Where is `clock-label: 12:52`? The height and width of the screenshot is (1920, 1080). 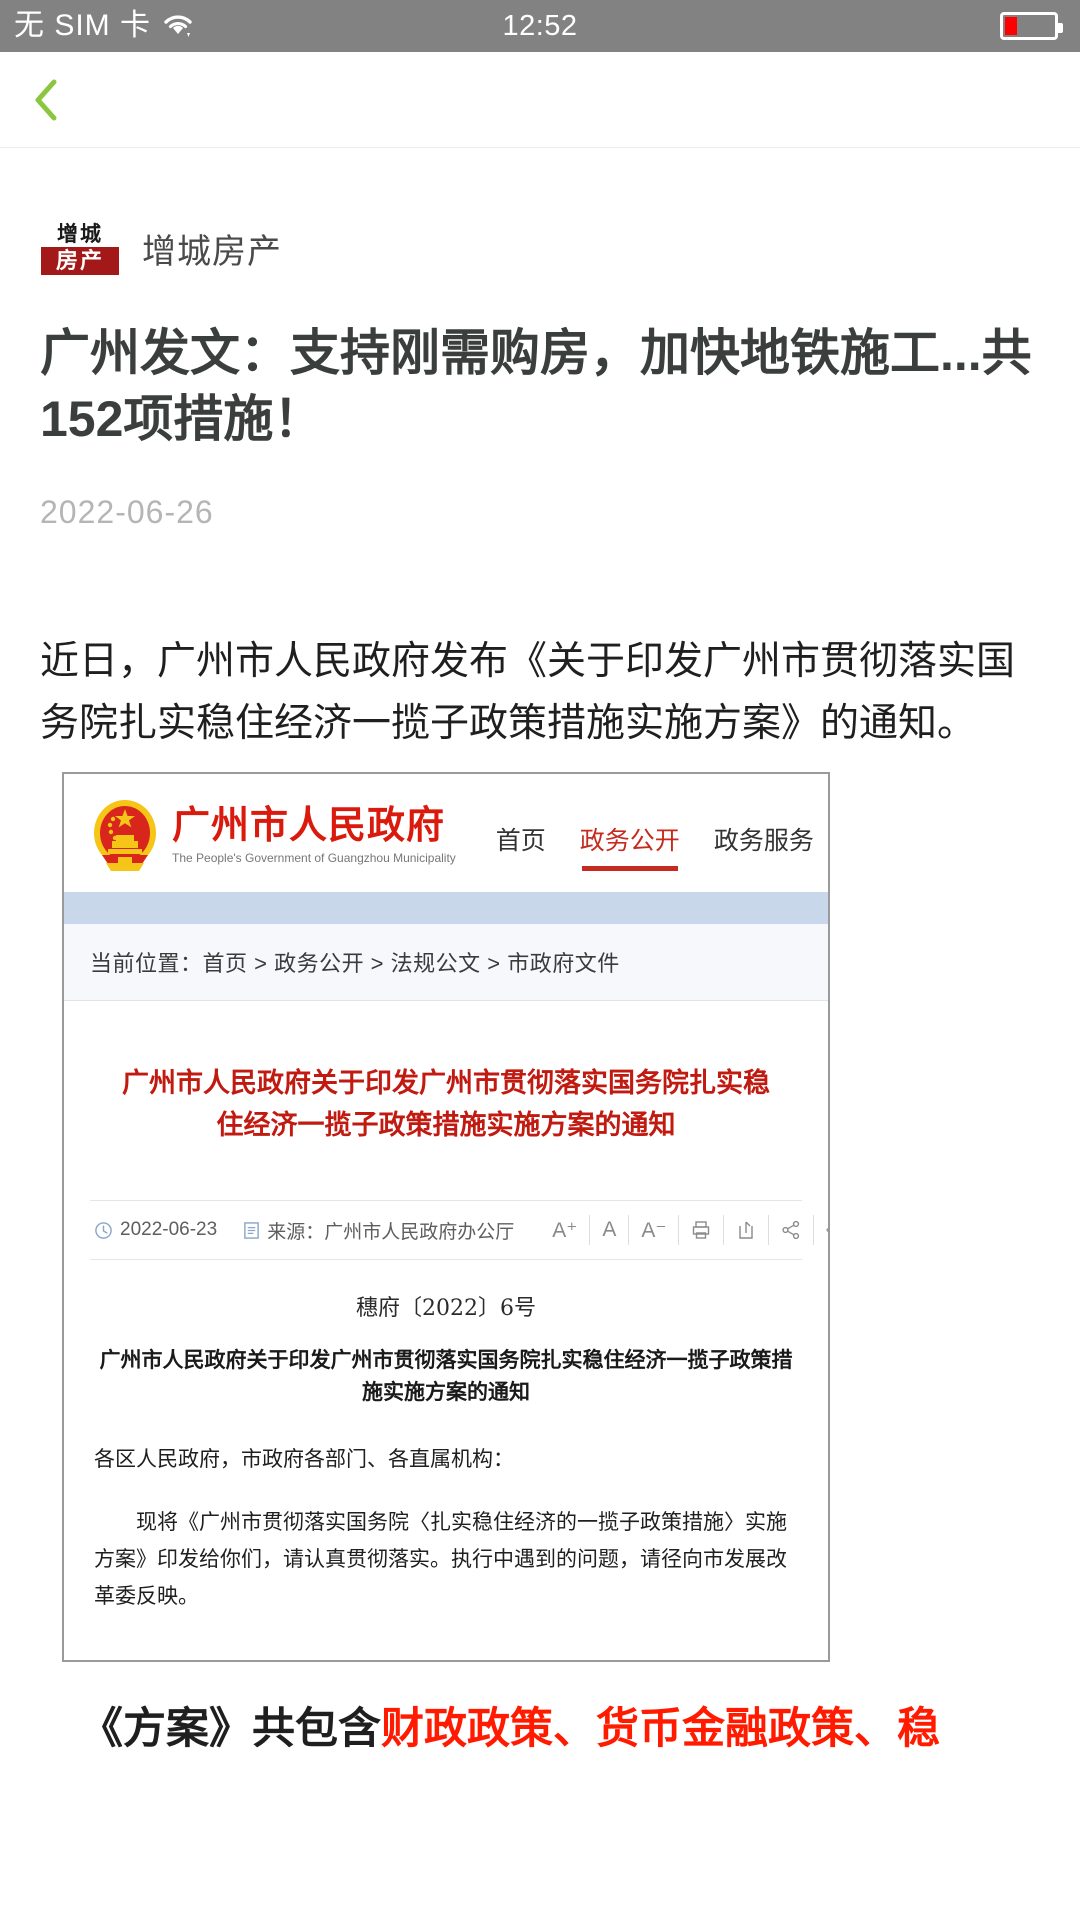 clock-label: 12:52 is located at coordinates (540, 25).